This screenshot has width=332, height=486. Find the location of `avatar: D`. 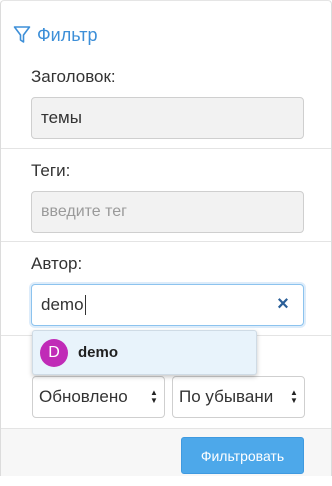

avatar: D is located at coordinates (54, 352).